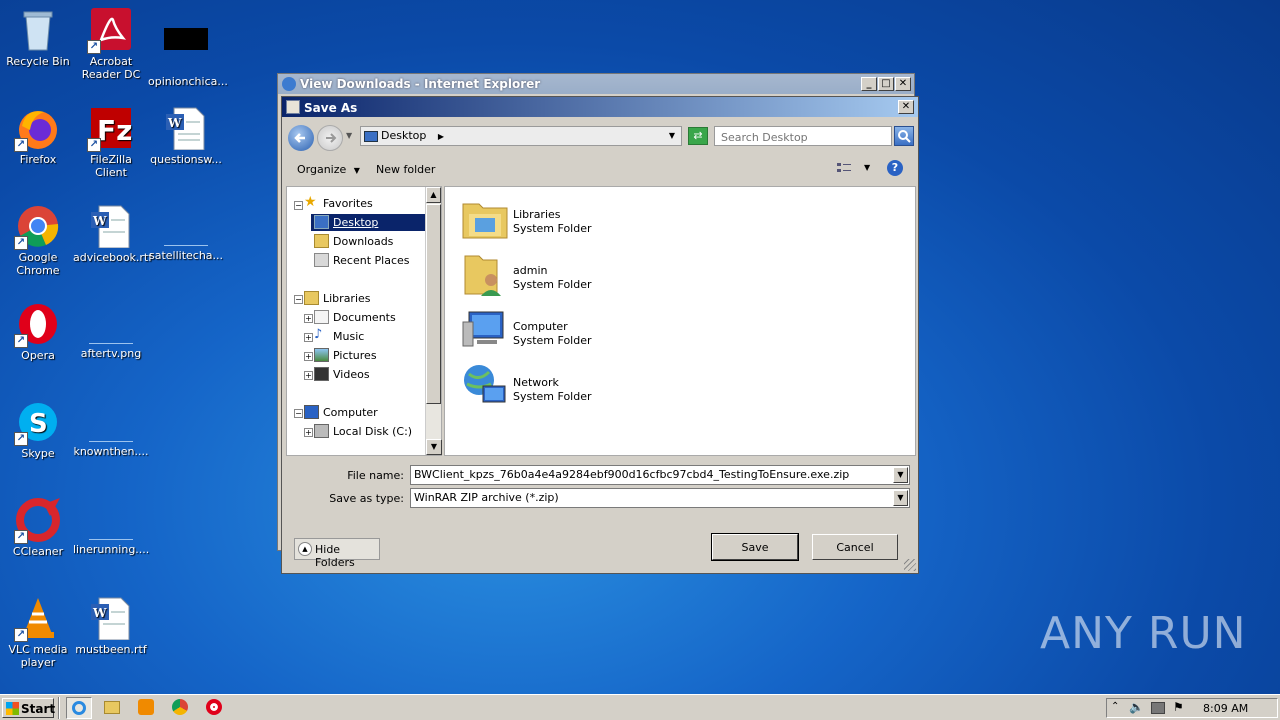 The height and width of the screenshot is (720, 1280). Describe the element at coordinates (660, 498) in the screenshot. I see `save-type-select: WinRAR ZIP archive (*.zip) ▼` at that location.